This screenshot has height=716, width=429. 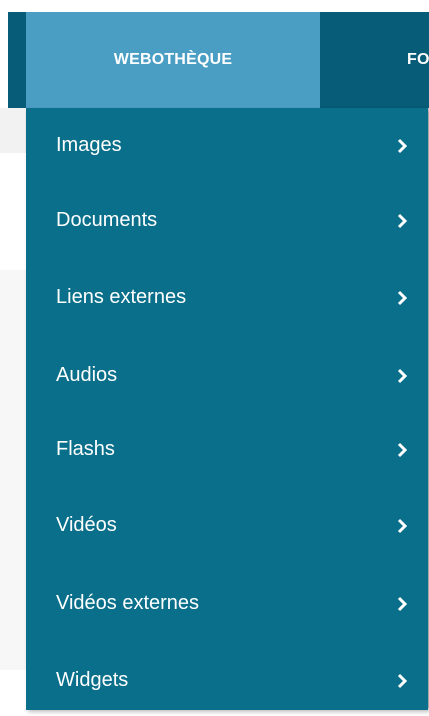 I want to click on nav-tab-webotheque: WEBOTHÈQUE, so click(x=173, y=60).